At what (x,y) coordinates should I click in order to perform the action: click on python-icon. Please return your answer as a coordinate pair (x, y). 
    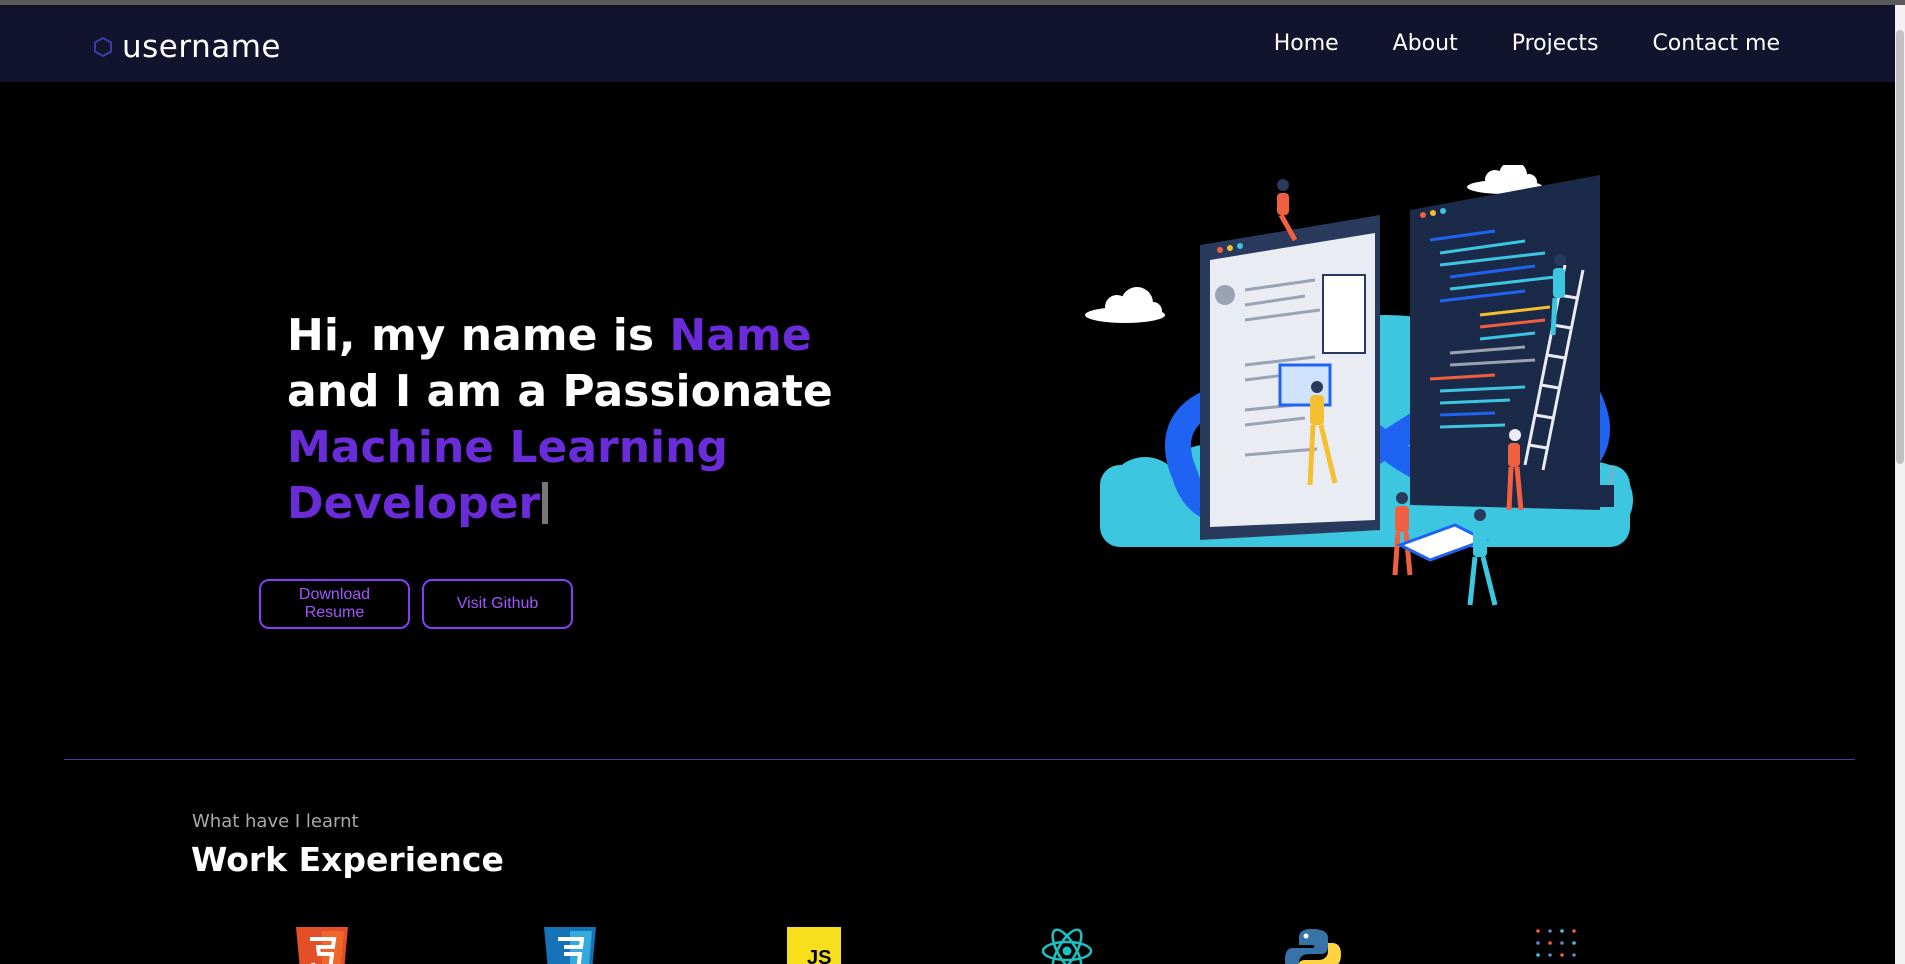
    Looking at the image, I should click on (1313, 946).